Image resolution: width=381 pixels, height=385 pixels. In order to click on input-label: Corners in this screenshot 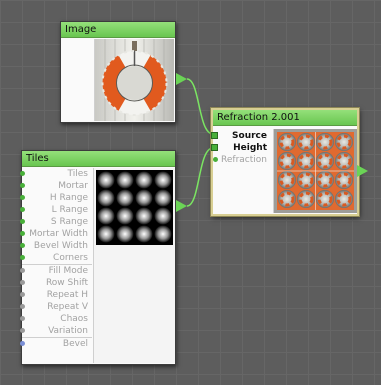, I will do `click(70, 258)`.